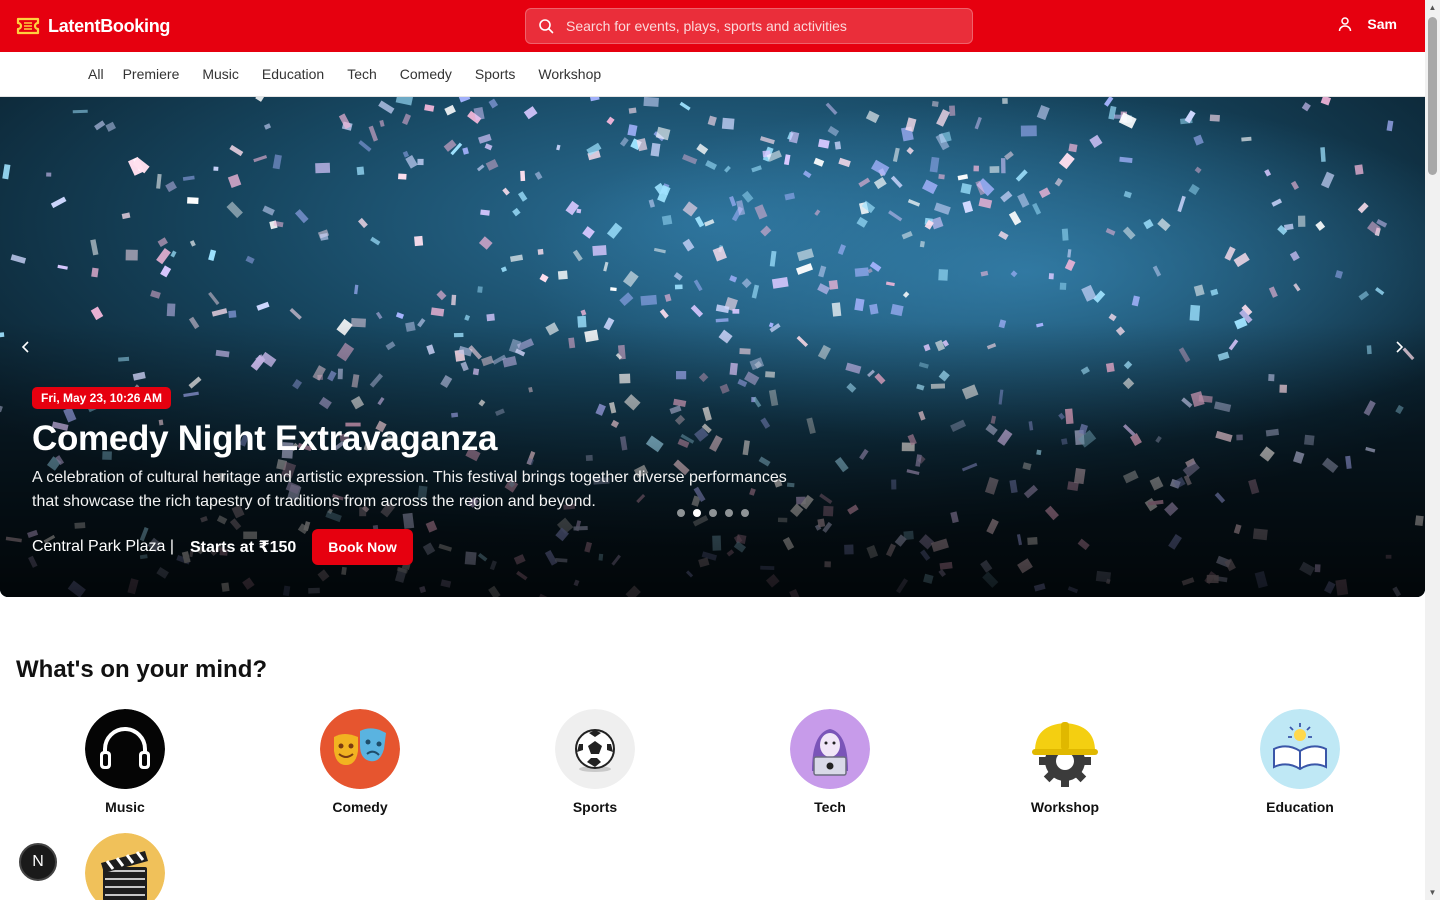  I want to click on category-label: Comedy, so click(360, 807).